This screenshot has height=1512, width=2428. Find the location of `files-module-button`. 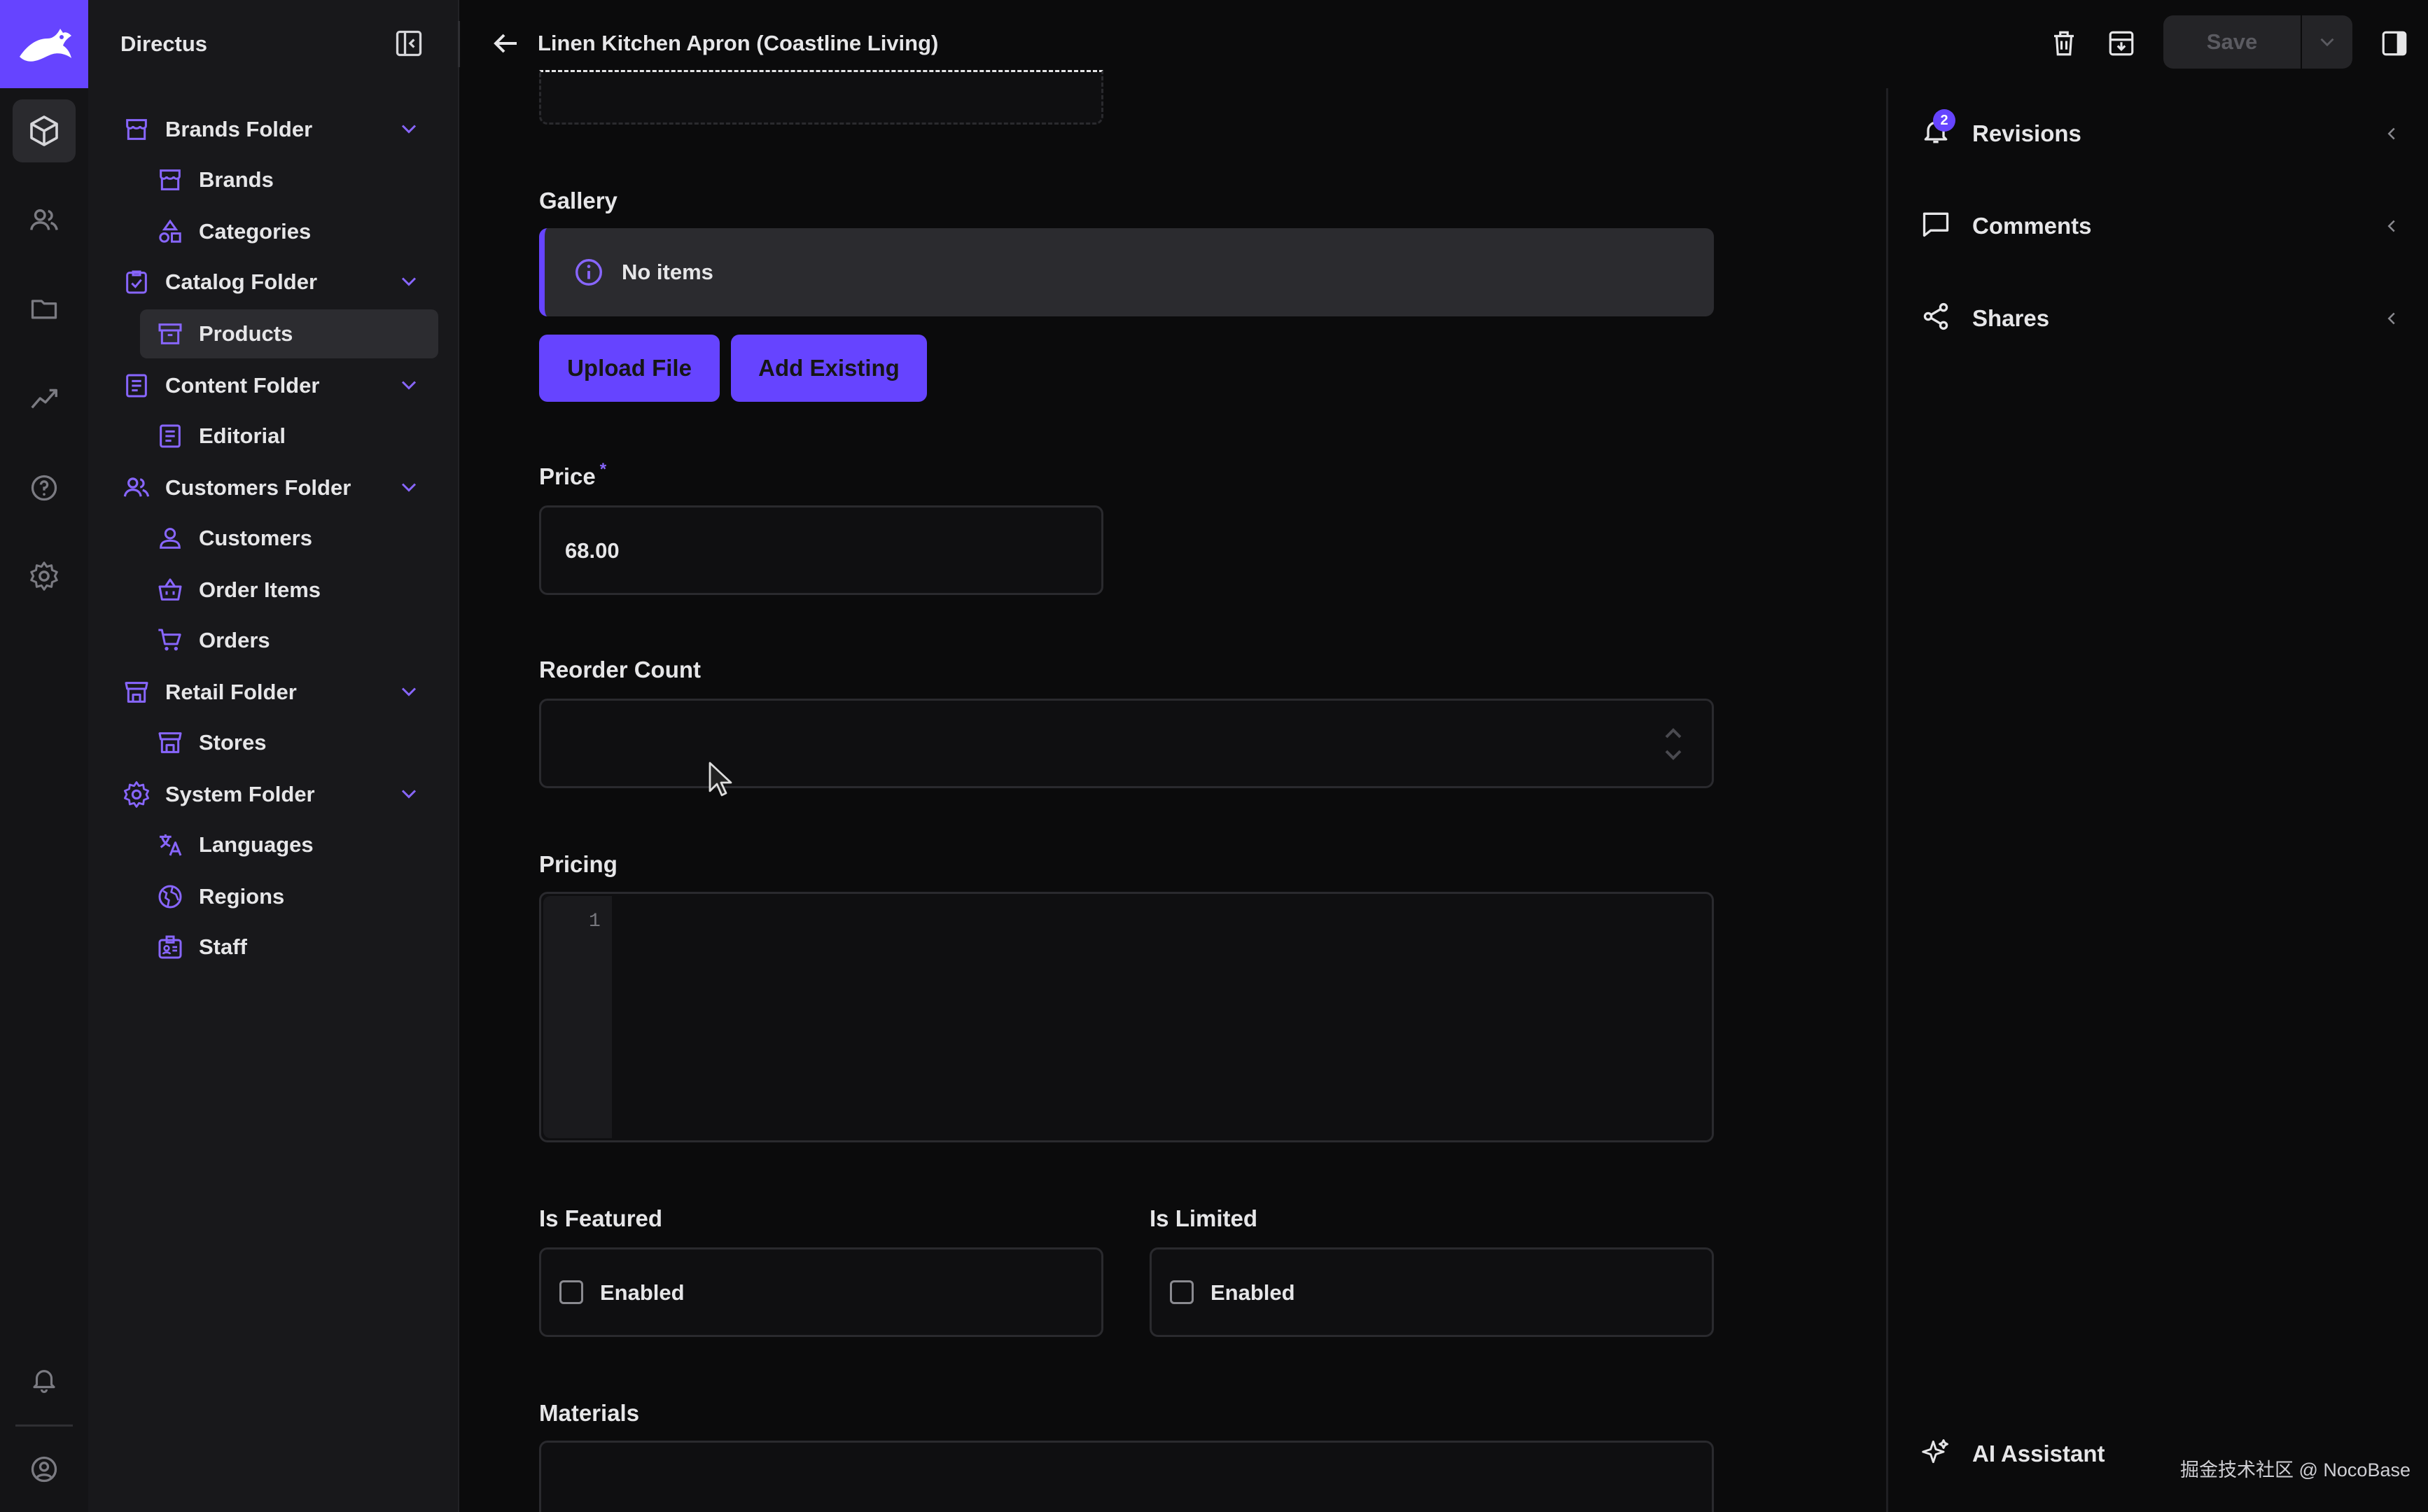

files-module-button is located at coordinates (44, 308).